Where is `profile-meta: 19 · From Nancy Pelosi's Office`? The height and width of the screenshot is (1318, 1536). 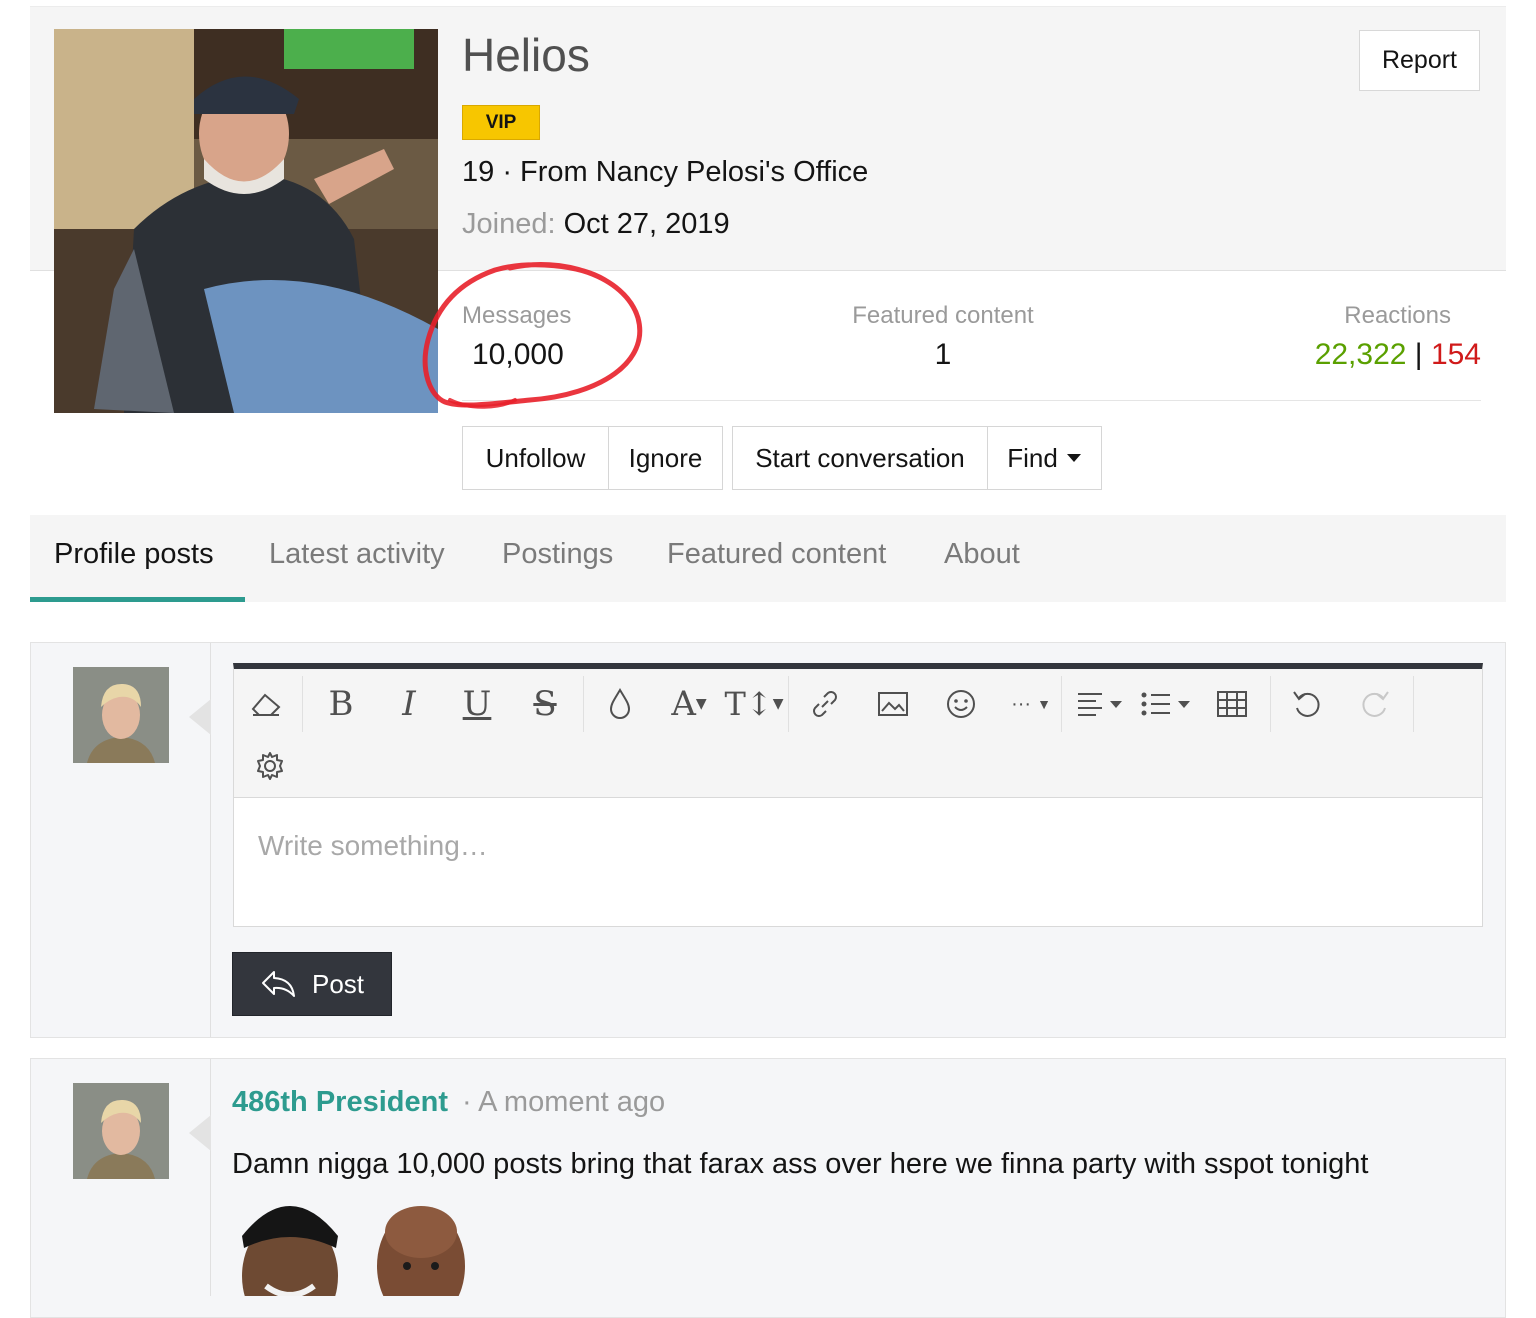 profile-meta: 19 · From Nancy Pelosi's Office is located at coordinates (665, 172).